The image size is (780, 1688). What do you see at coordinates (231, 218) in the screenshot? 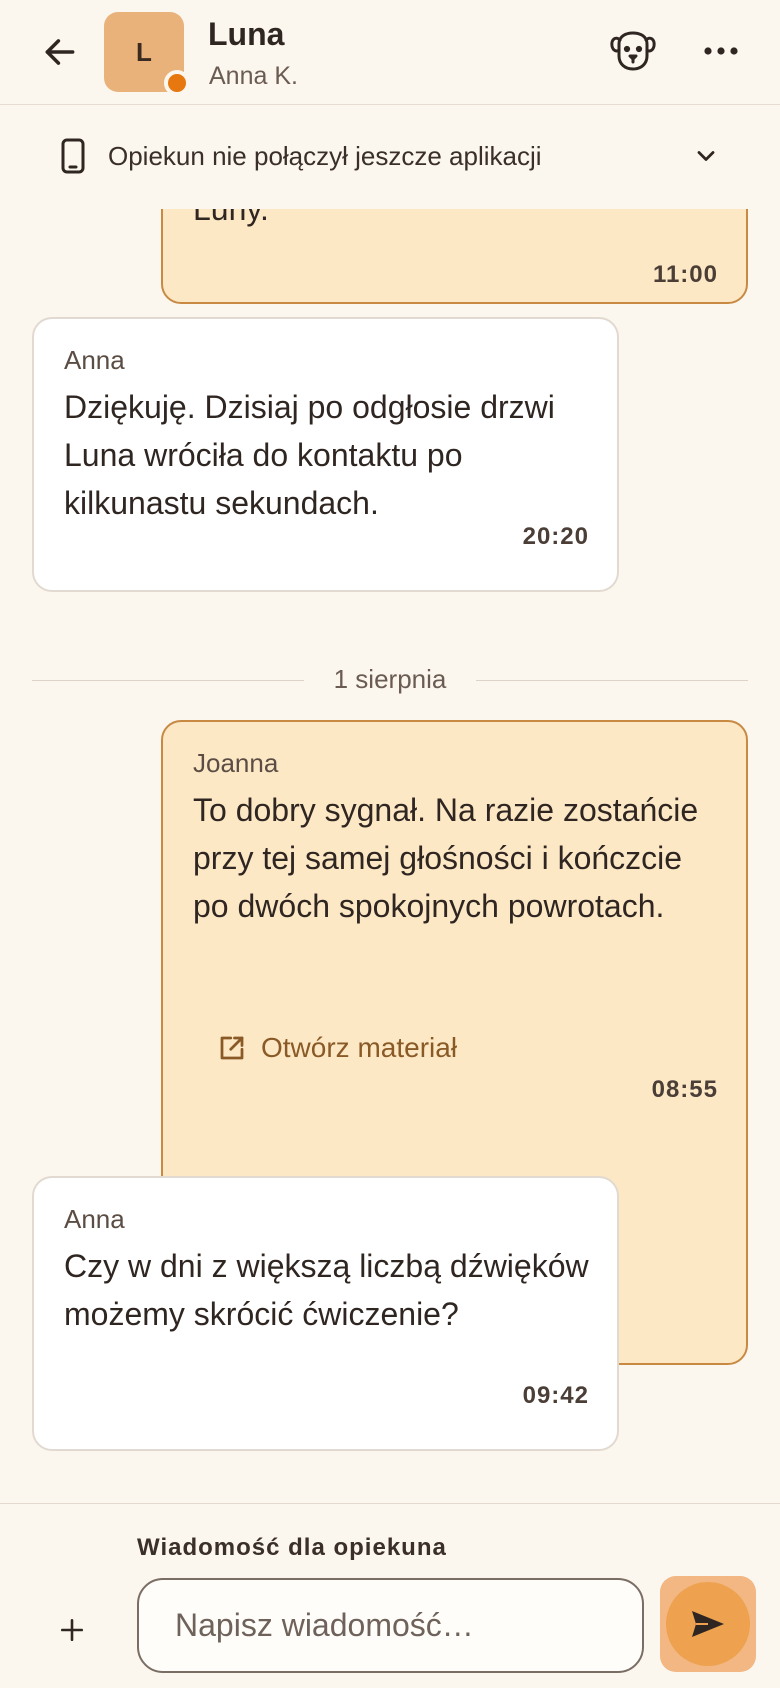
I see `message-text: Luny.` at bounding box center [231, 218].